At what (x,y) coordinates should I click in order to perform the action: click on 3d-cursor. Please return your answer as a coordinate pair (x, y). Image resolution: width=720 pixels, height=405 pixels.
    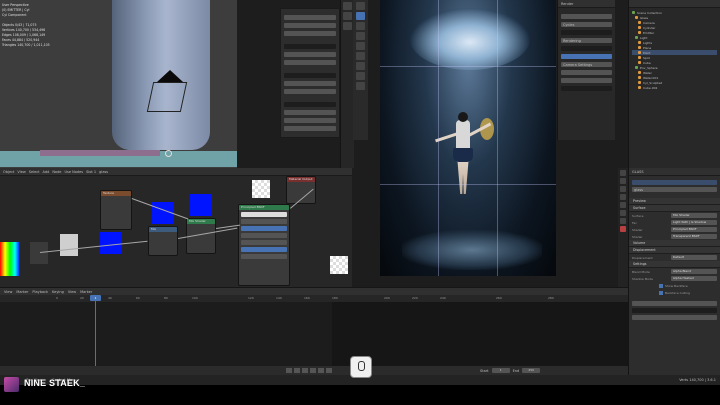
    Looking at the image, I should click on (168, 153).